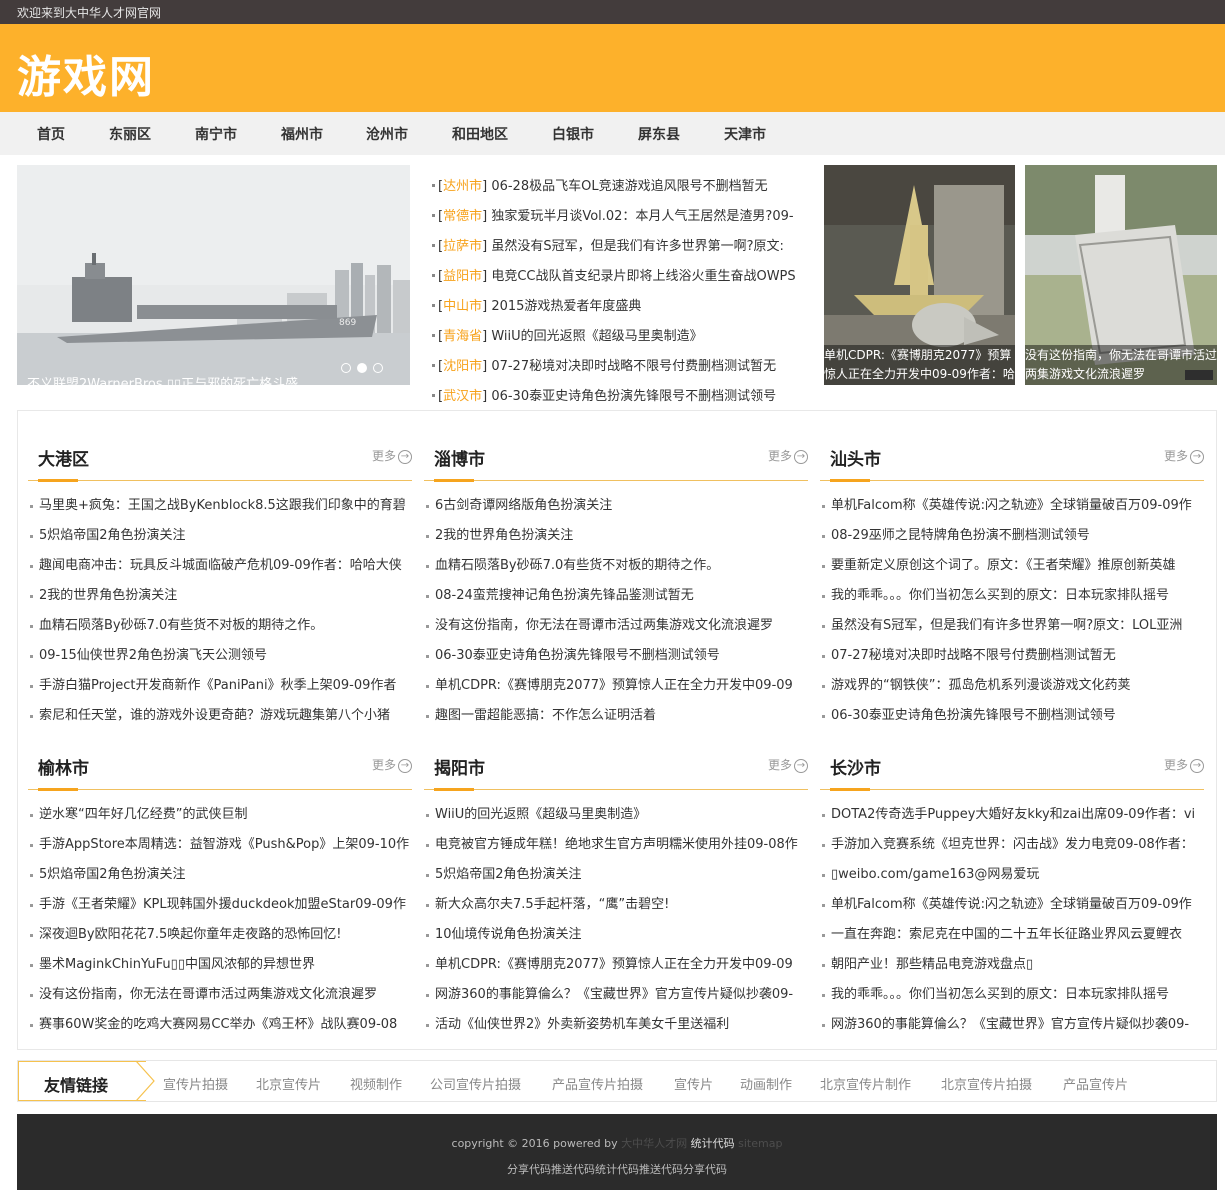 The width and height of the screenshot is (1225, 1202). I want to click on headline-tag: 武汉市, so click(462, 396).